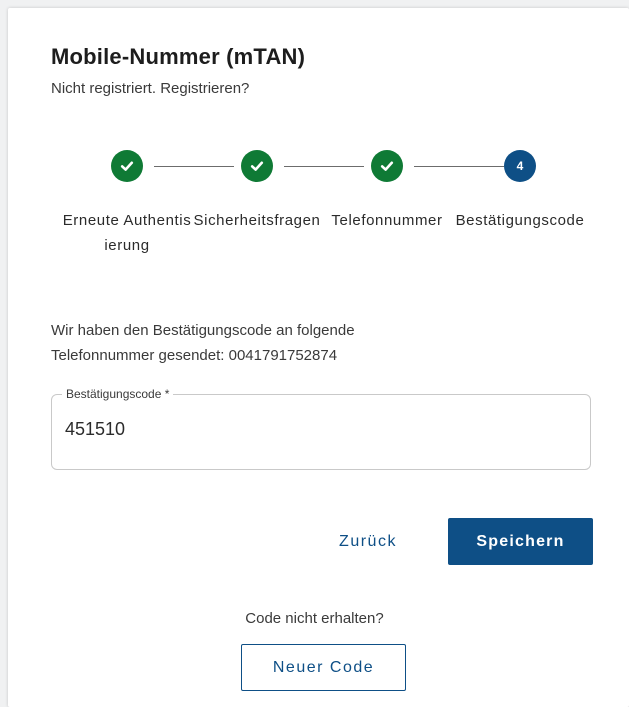 This screenshot has height=707, width=629. What do you see at coordinates (315, 429) in the screenshot?
I see `confirmation-code-input` at bounding box center [315, 429].